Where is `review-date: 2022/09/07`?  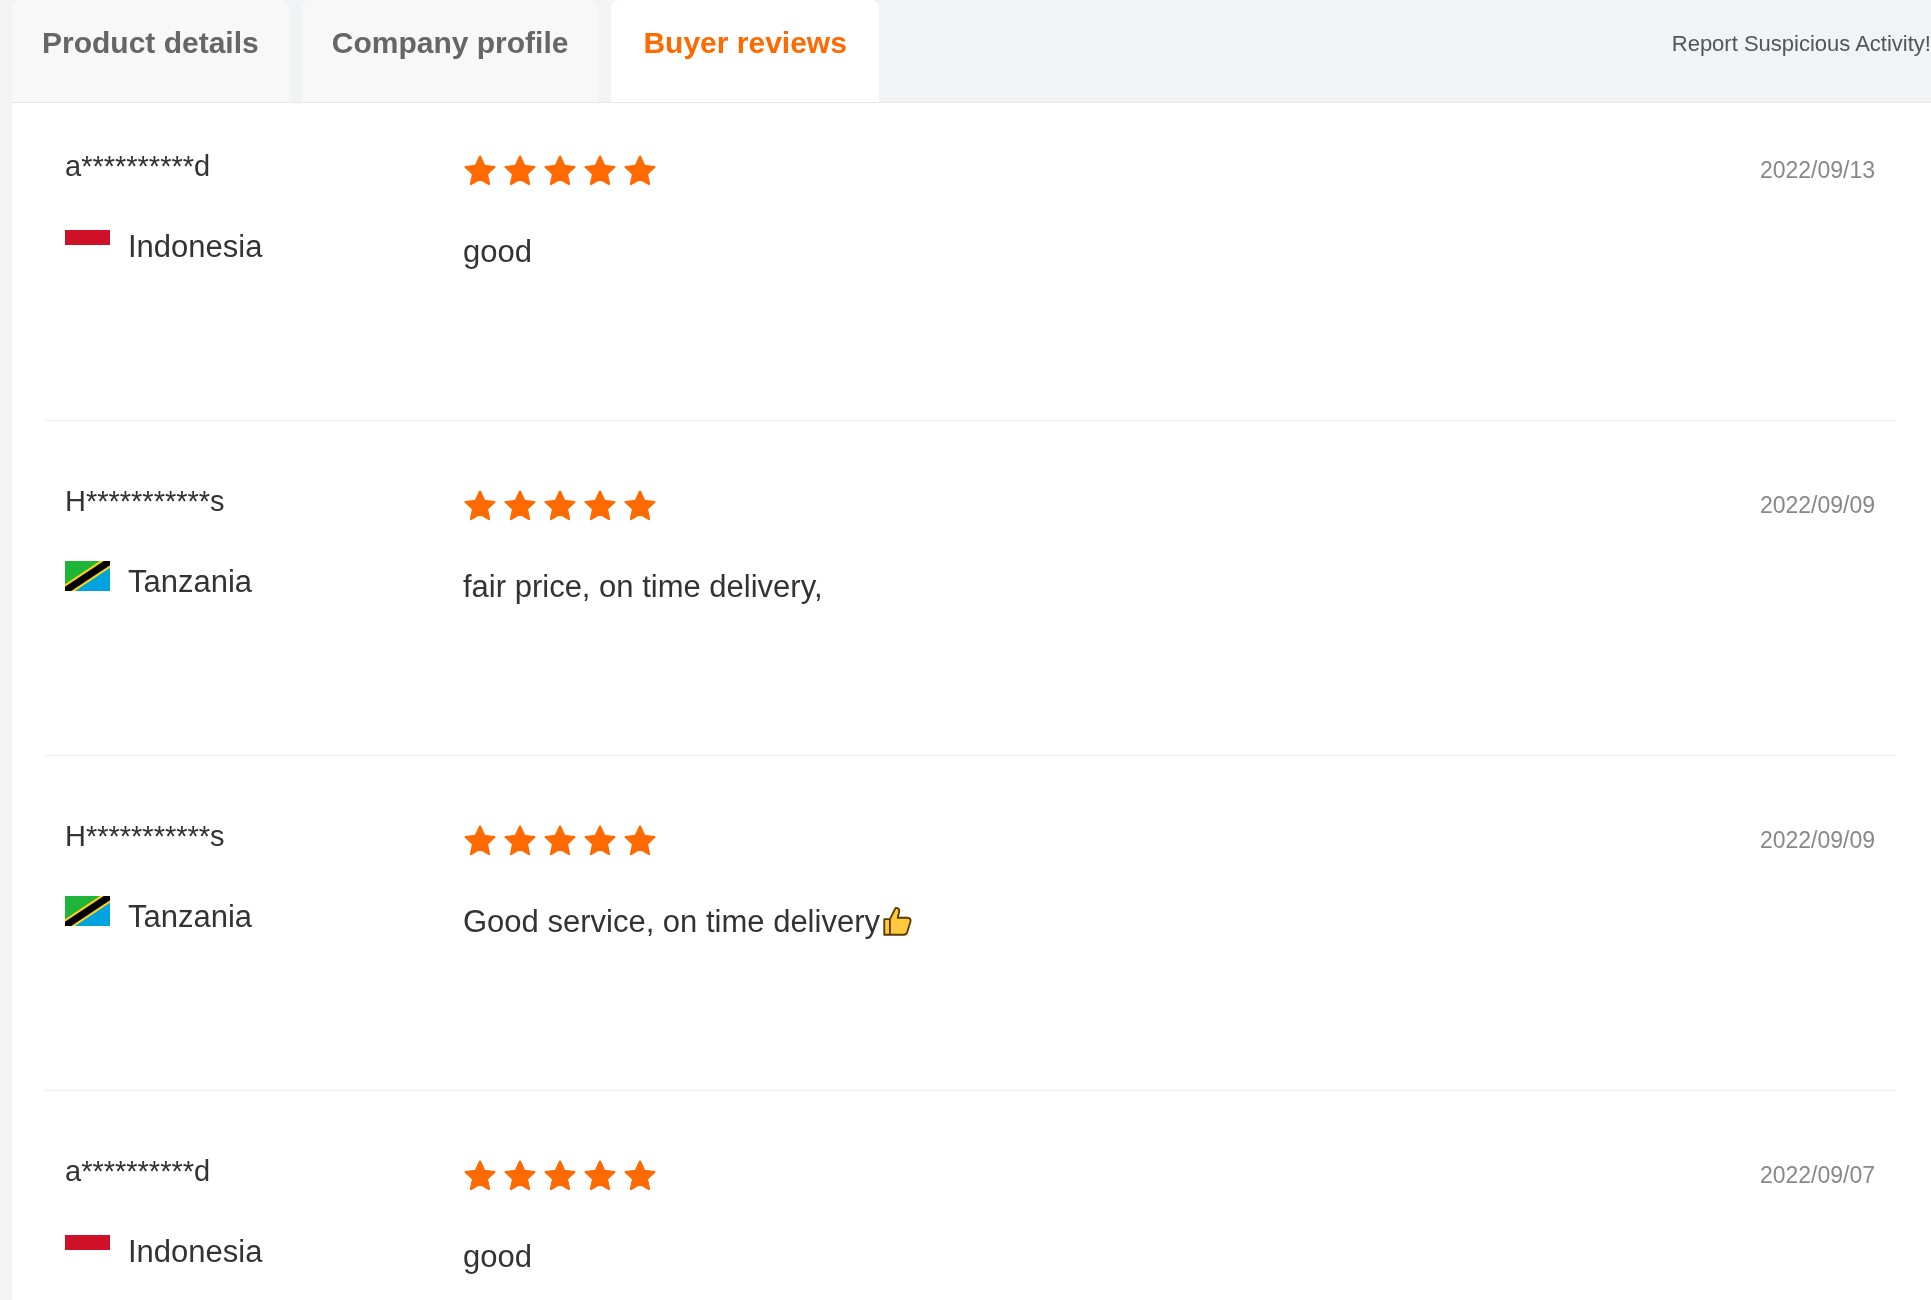
review-date: 2022/09/07 is located at coordinates (1817, 1176).